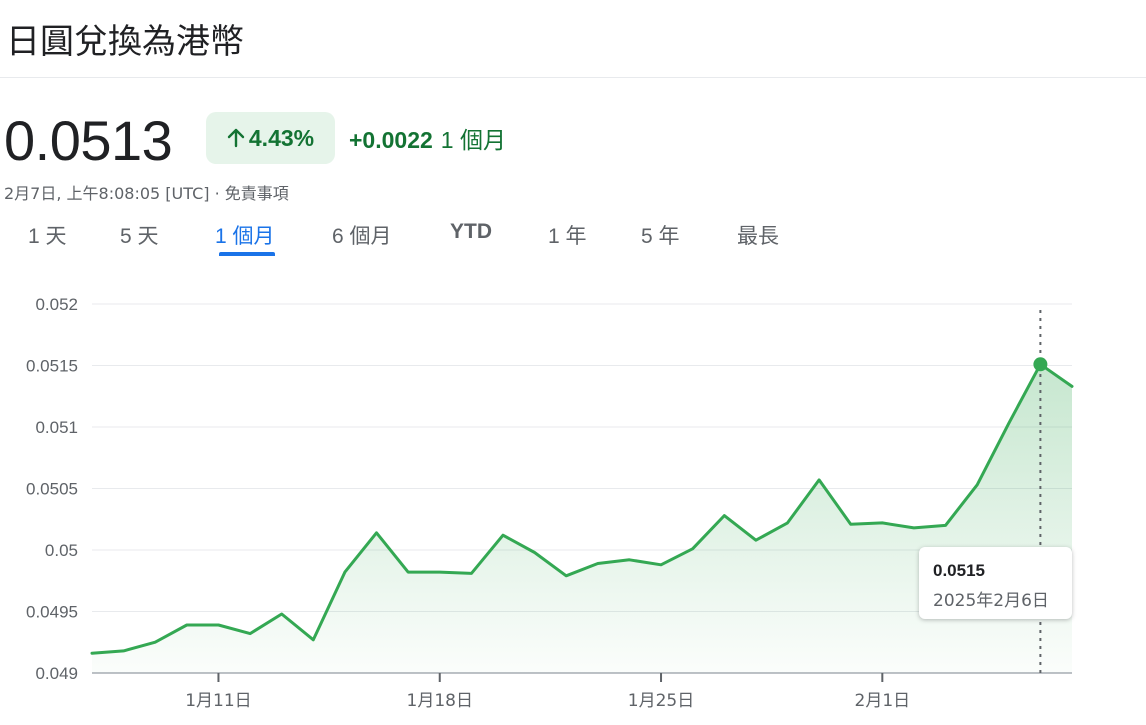 Image resolution: width=1146 pixels, height=725 pixels. I want to click on y-tick-label: 0.0515, so click(52, 366).